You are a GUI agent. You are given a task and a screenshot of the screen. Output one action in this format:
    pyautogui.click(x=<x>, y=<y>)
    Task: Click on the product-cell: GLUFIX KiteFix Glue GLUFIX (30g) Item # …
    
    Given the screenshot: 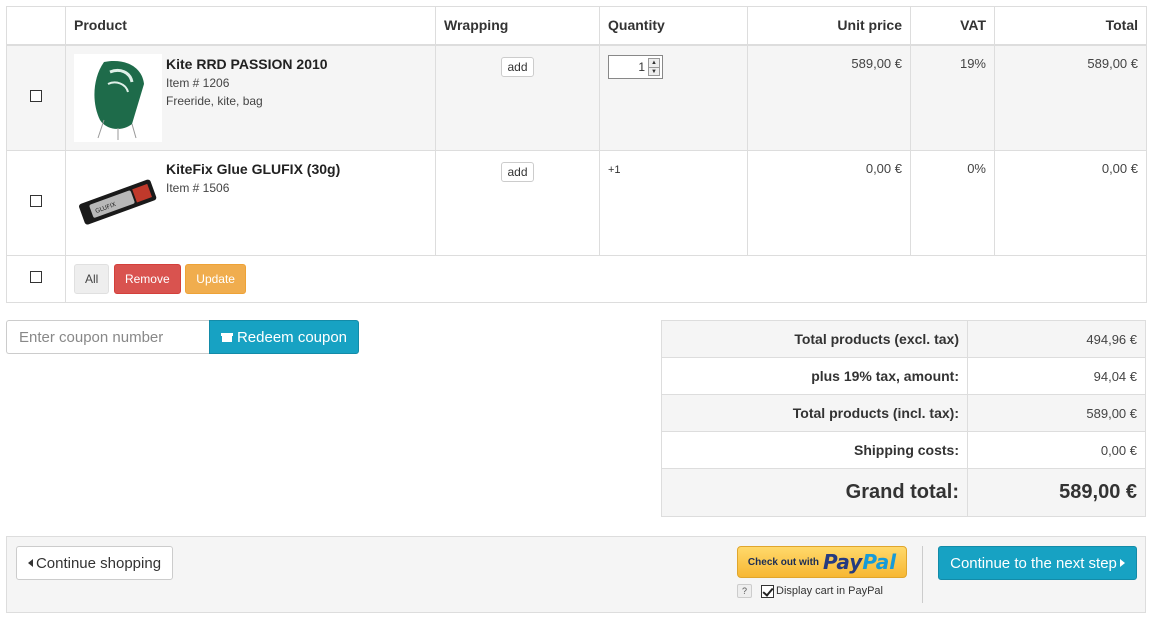 What is the action you would take?
    pyautogui.click(x=250, y=202)
    